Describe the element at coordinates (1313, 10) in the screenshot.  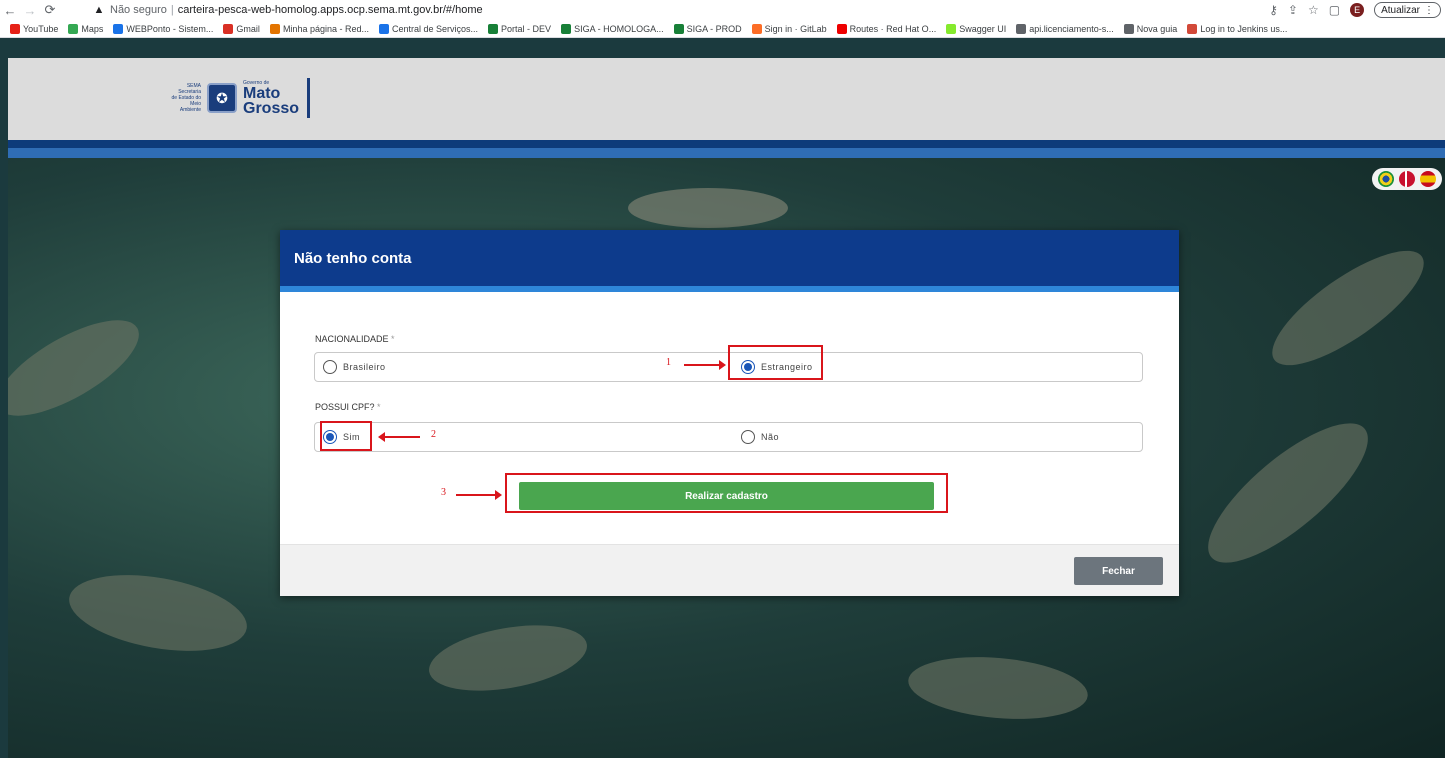
I see `star-icon: ☆` at that location.